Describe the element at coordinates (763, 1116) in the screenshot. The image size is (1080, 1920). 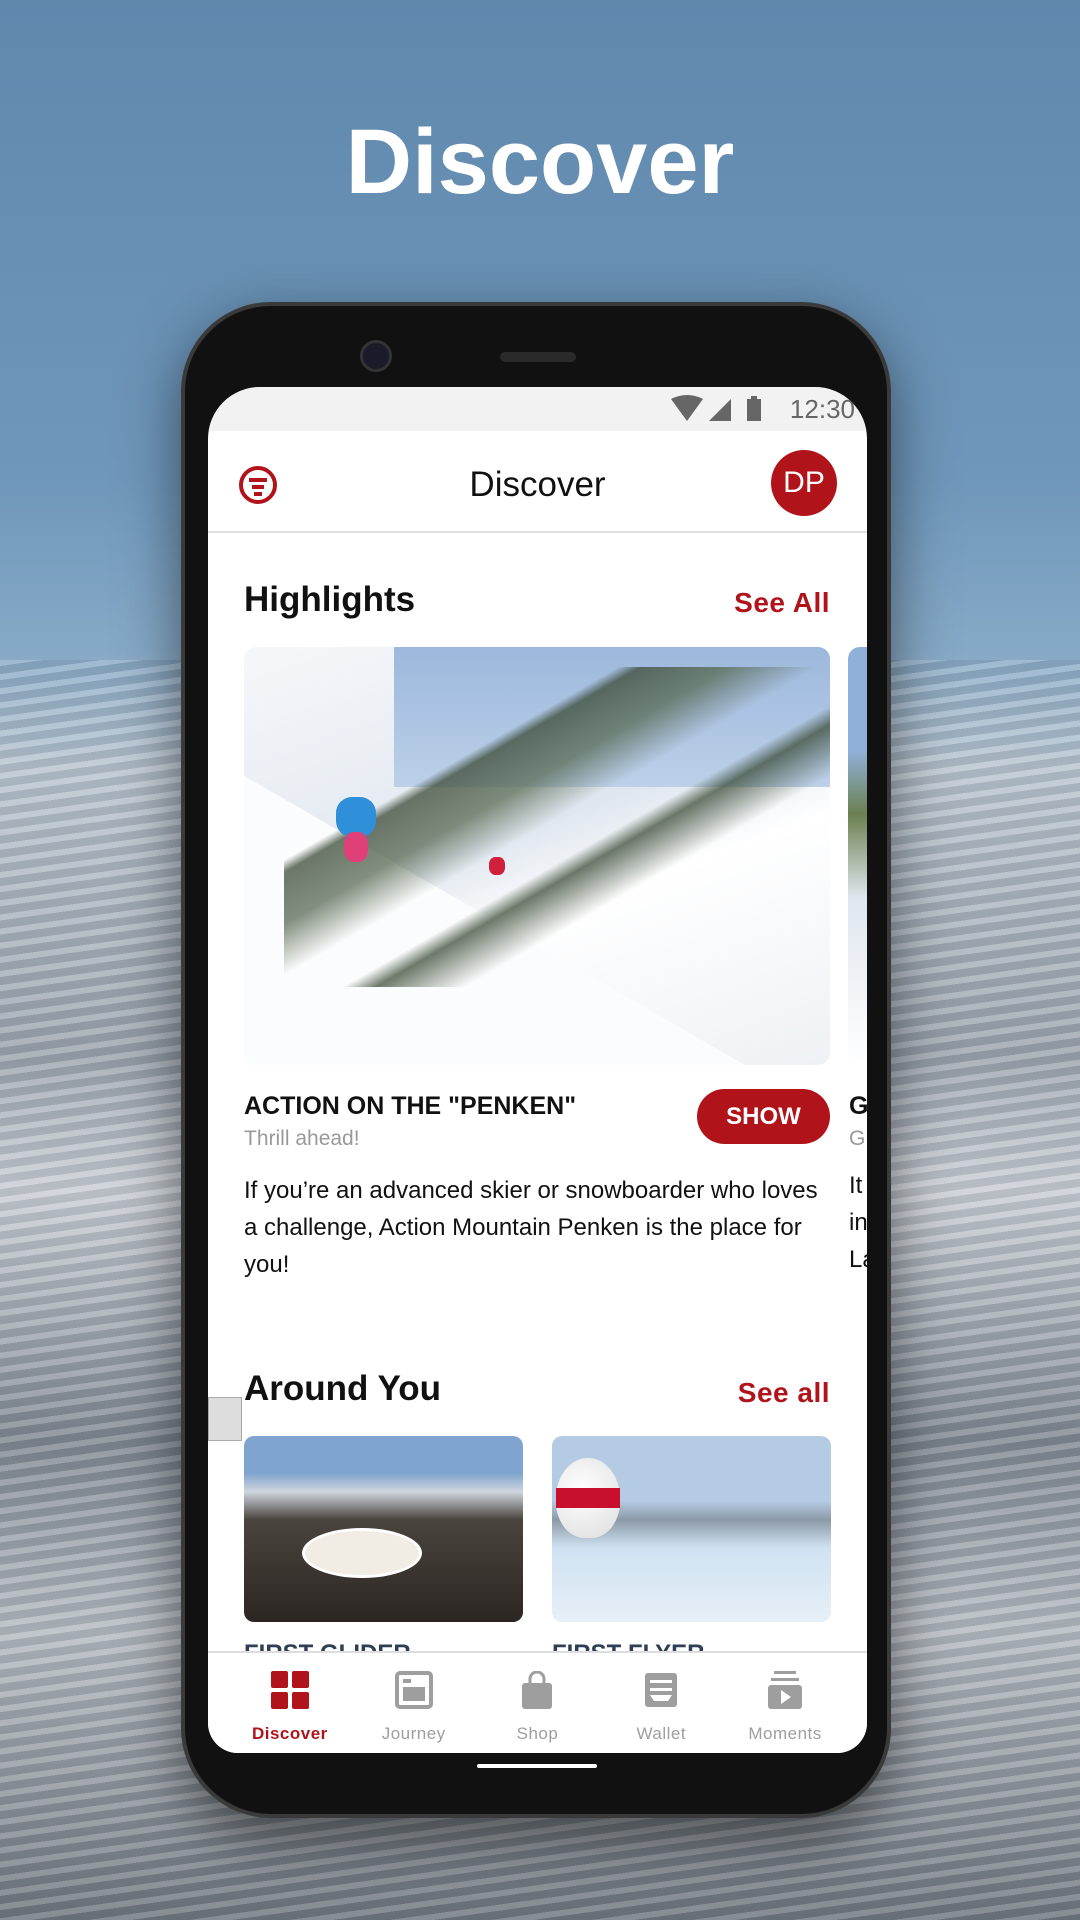
I see `show-button: SHOW` at that location.